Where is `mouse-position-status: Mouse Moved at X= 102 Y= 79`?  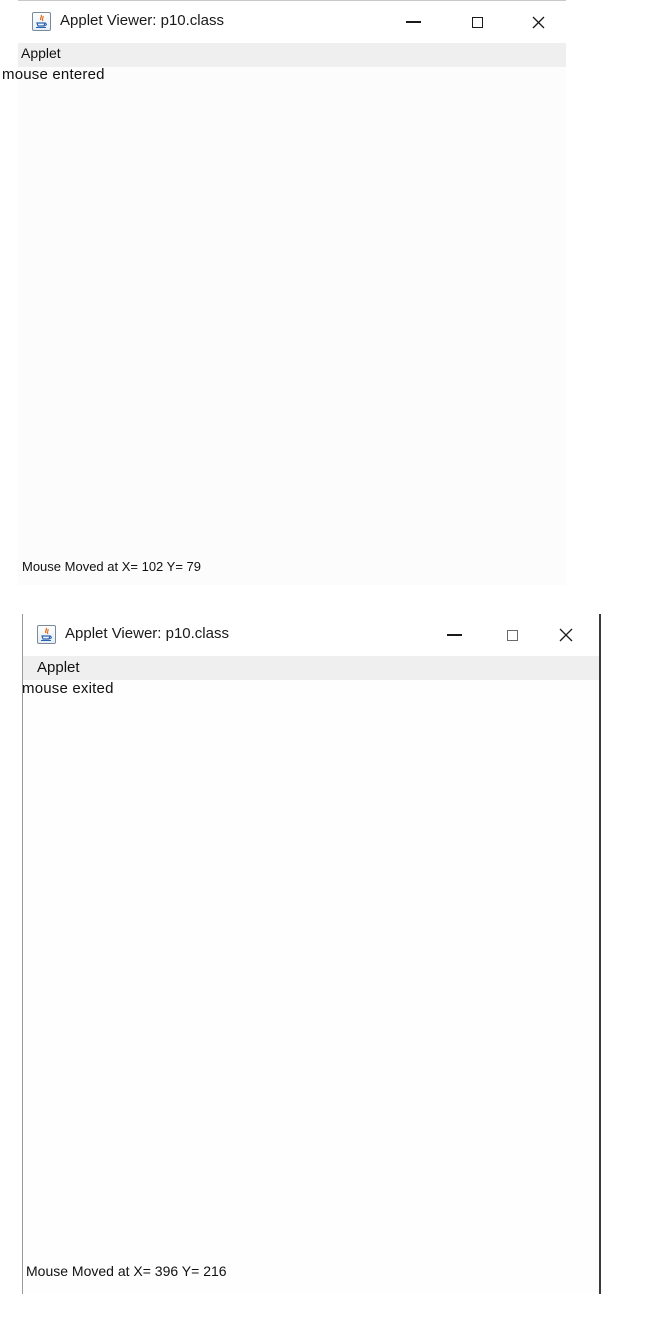
mouse-position-status: Mouse Moved at X= 102 Y= 79 is located at coordinates (111, 566).